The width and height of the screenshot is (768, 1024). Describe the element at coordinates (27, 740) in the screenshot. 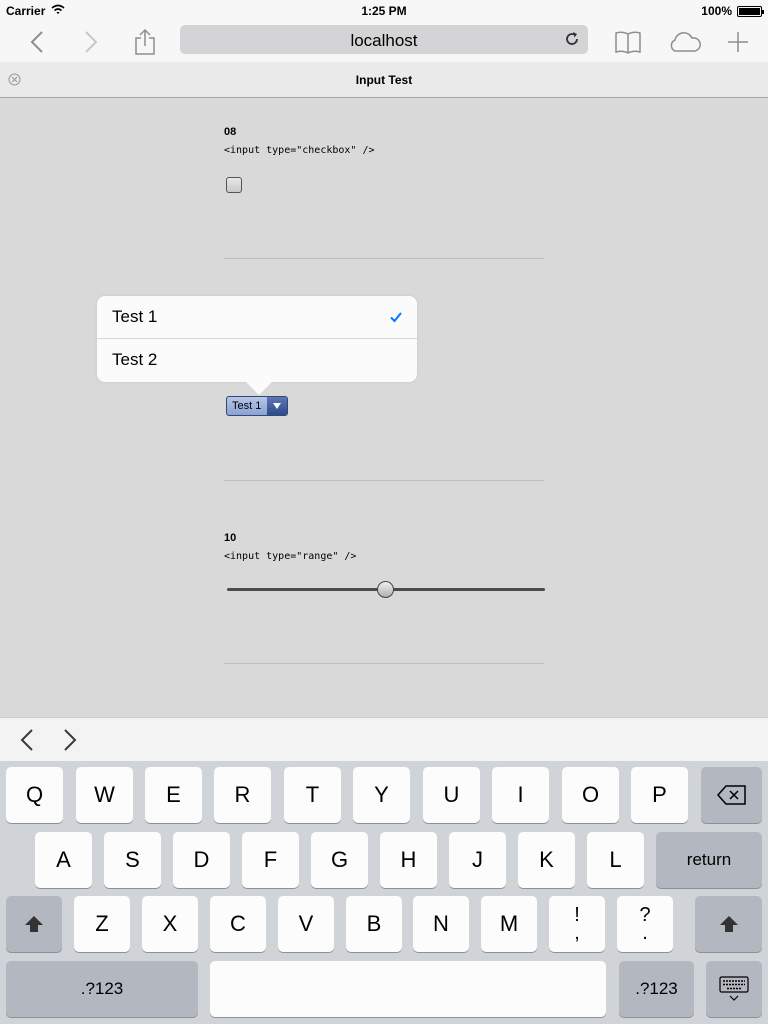

I see `previous-field-icon` at that location.